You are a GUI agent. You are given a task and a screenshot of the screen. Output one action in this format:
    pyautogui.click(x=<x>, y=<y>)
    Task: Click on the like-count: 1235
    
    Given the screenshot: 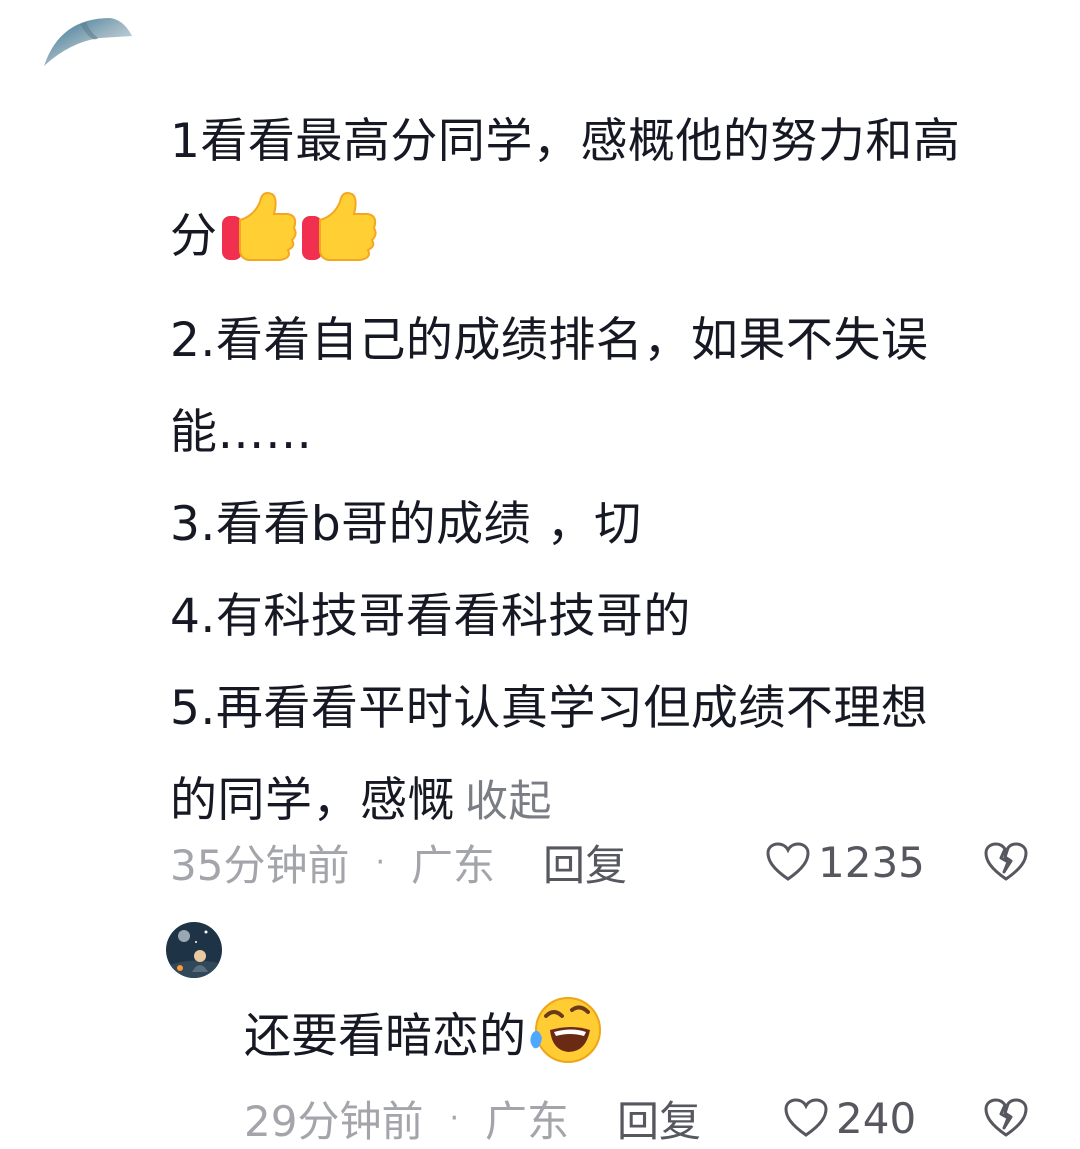 What is the action you would take?
    pyautogui.click(x=871, y=862)
    